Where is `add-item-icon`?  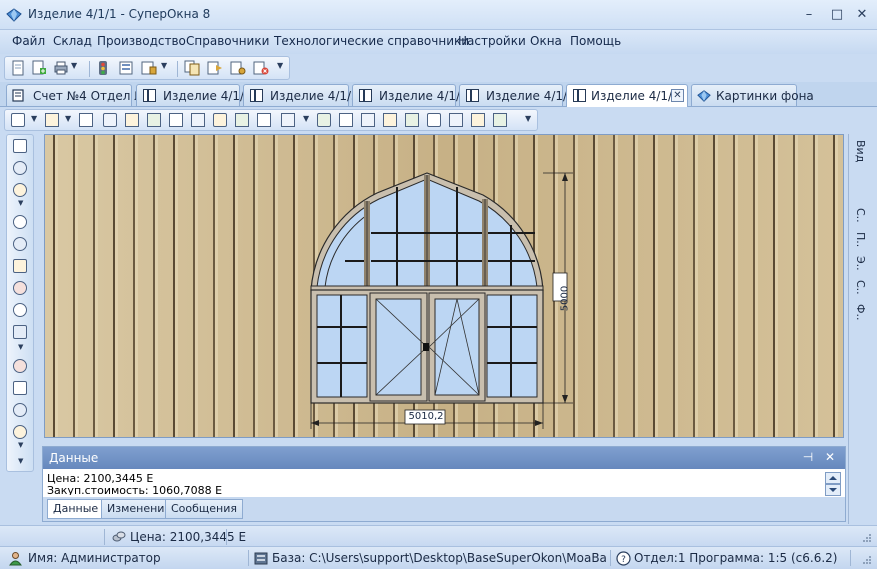 add-item-icon is located at coordinates (20, 388).